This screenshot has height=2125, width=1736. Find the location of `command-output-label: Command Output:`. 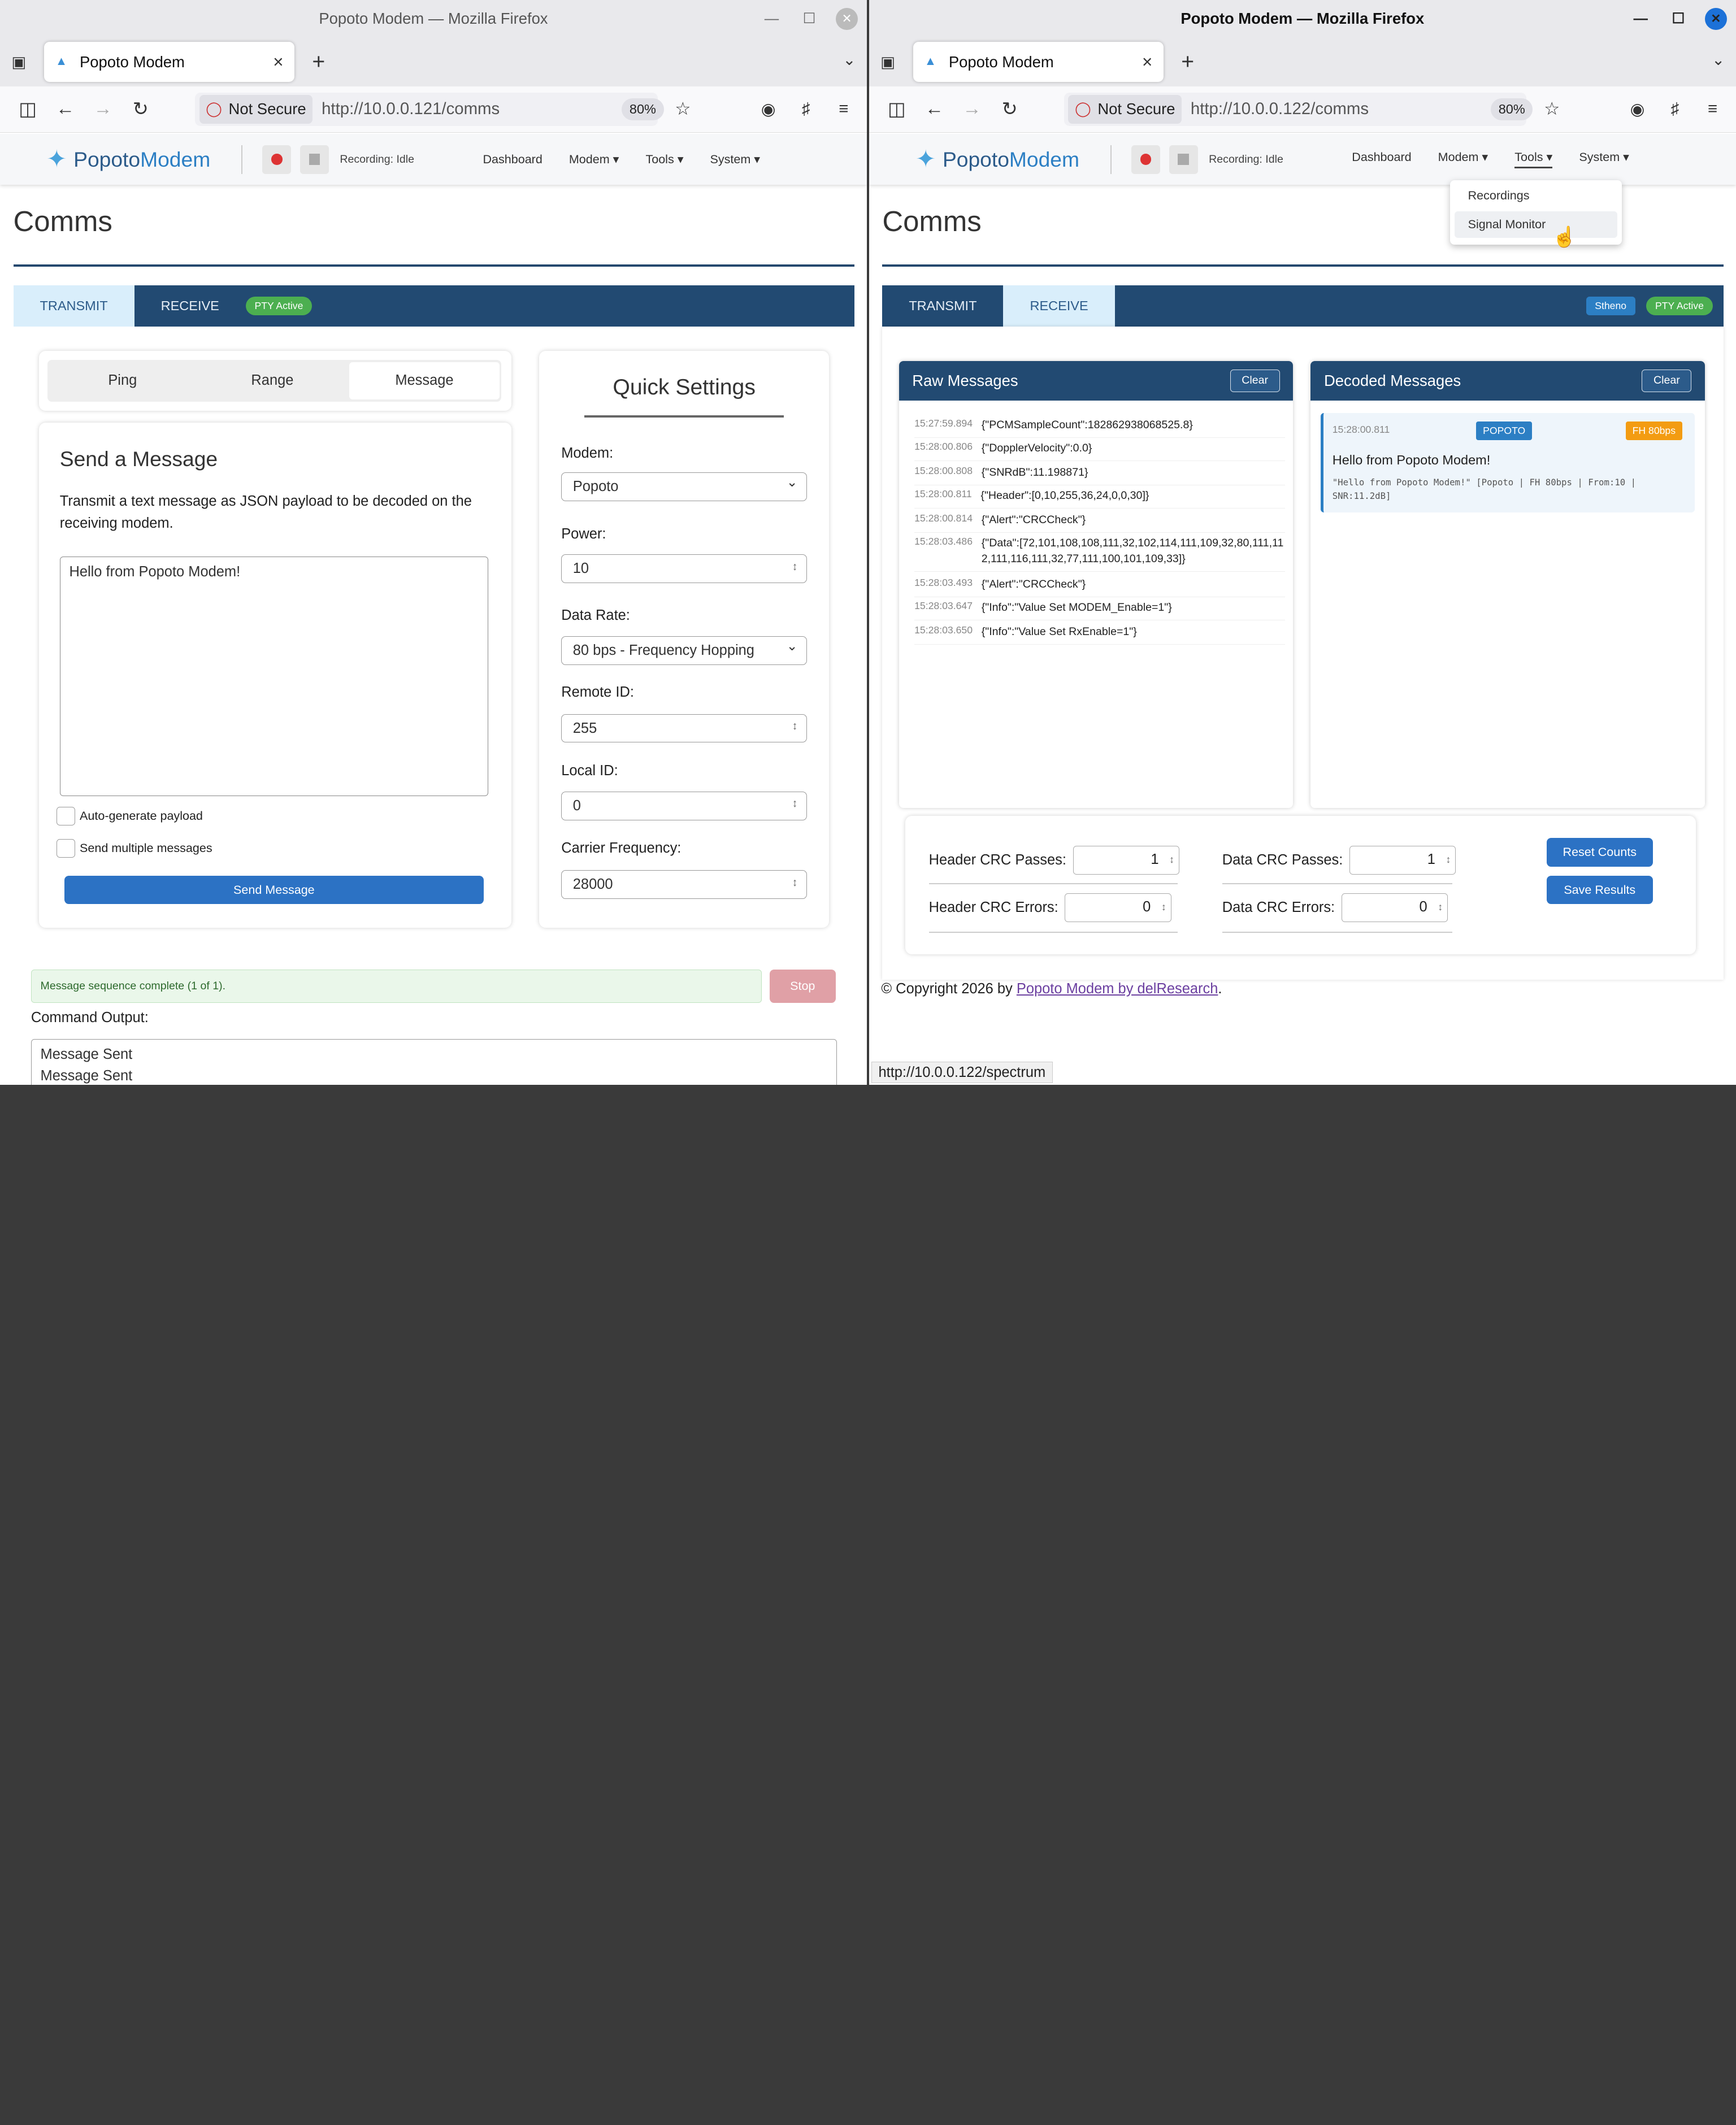

command-output-label: Command Output: is located at coordinates (90, 1017).